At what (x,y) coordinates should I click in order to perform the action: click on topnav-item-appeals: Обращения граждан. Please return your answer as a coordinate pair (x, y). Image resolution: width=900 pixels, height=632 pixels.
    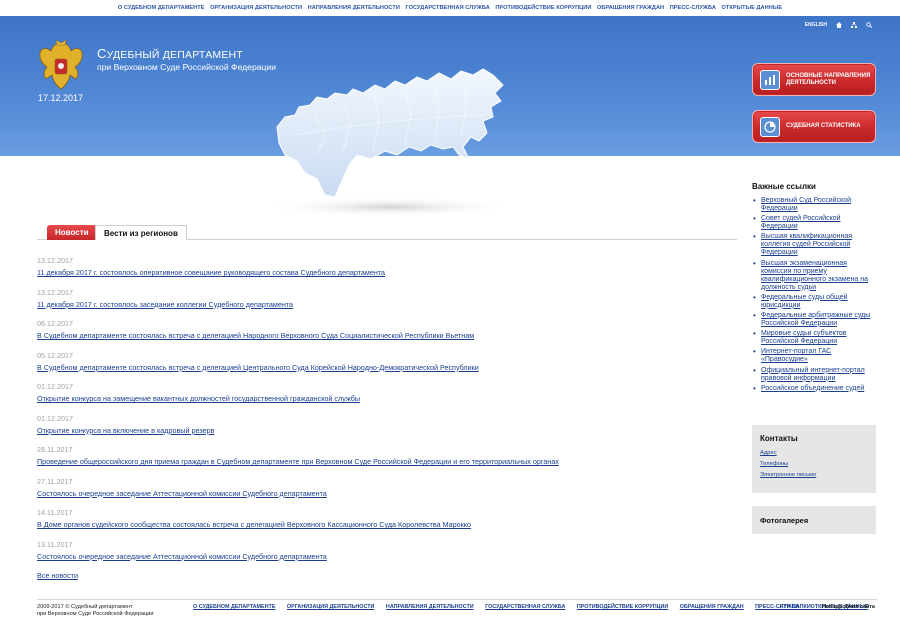
    Looking at the image, I should click on (630, 8).